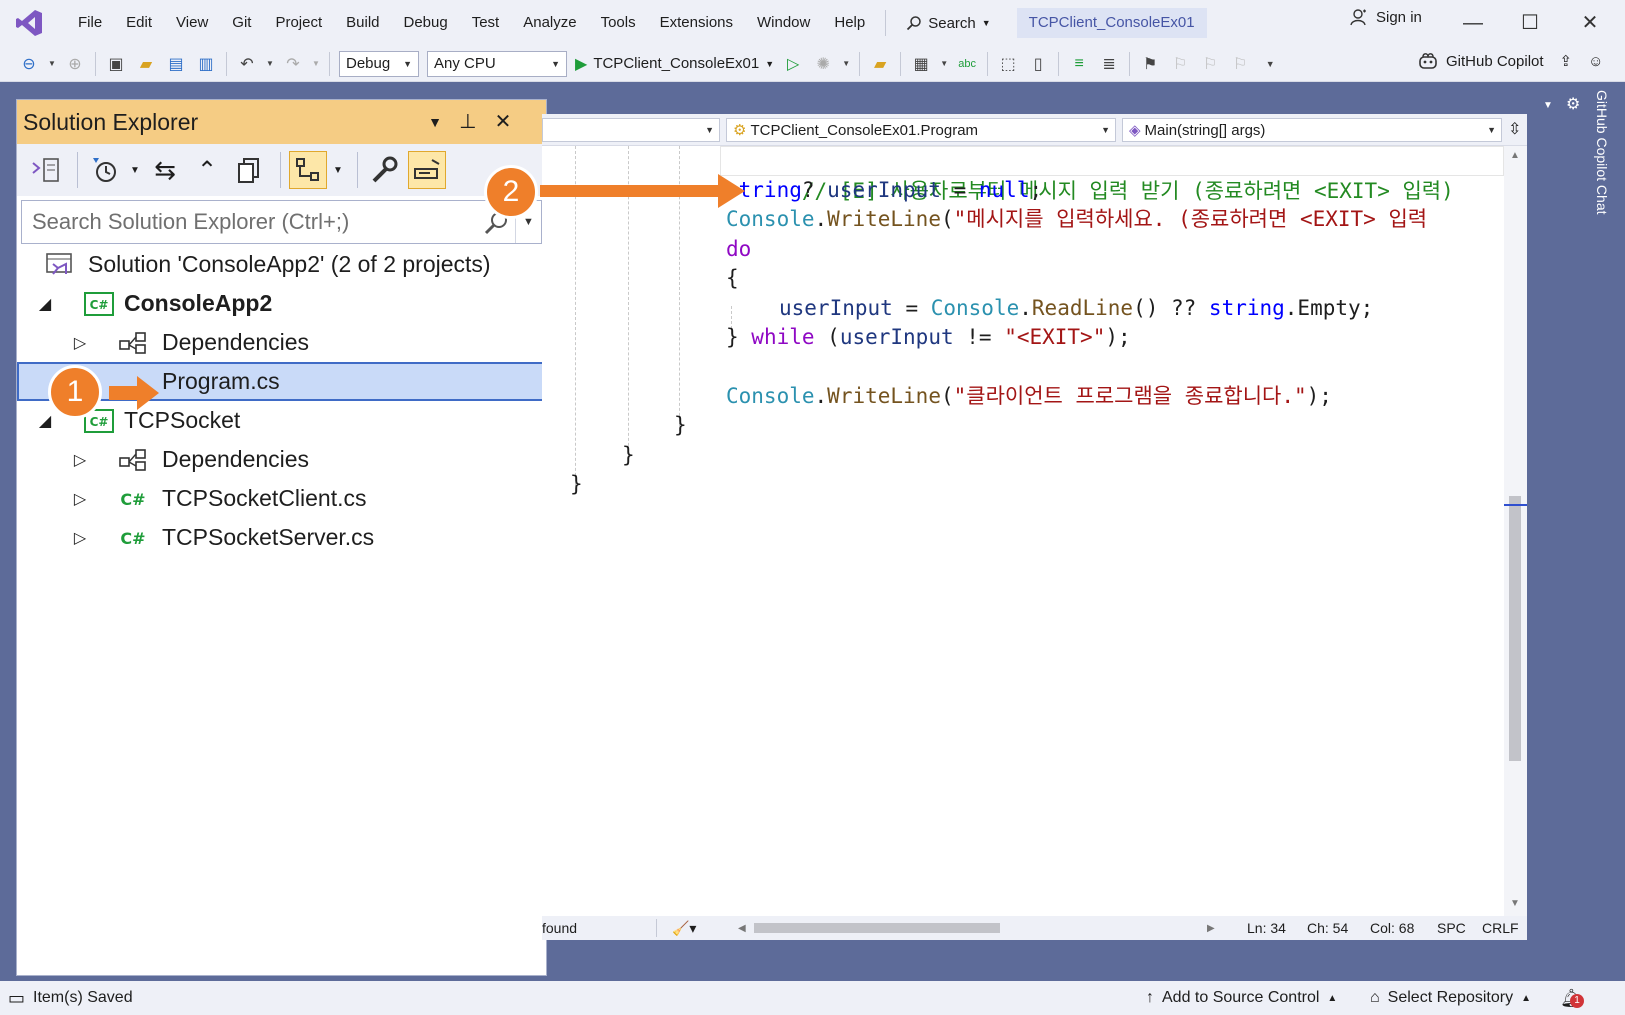 This screenshot has height=1015, width=1625. Describe the element at coordinates (1510, 61) in the screenshot. I see `github-copilot-button: GitHub Copilot ⇪ ☺` at that location.